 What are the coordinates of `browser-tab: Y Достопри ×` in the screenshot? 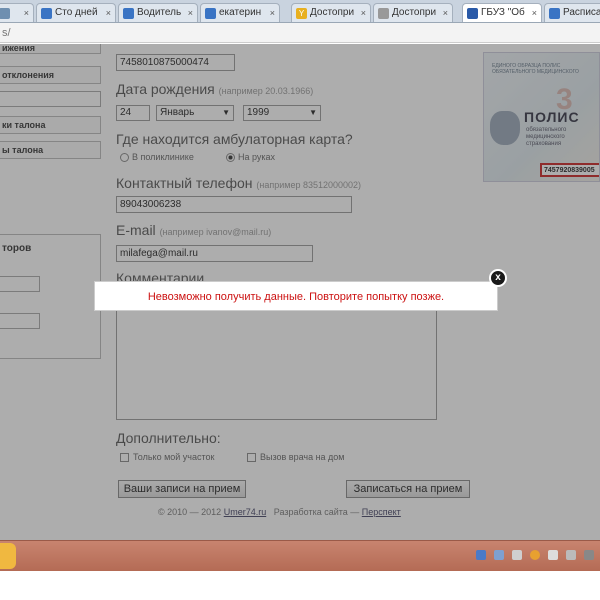 It's located at (331, 12).